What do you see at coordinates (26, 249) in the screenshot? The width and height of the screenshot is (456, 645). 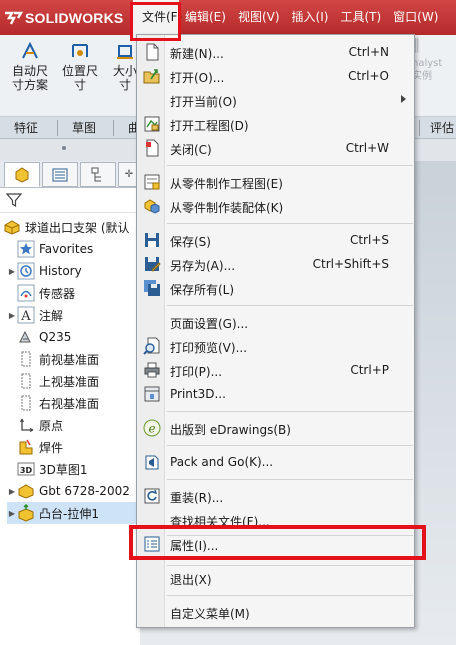 I see `favorites-star-icon` at bounding box center [26, 249].